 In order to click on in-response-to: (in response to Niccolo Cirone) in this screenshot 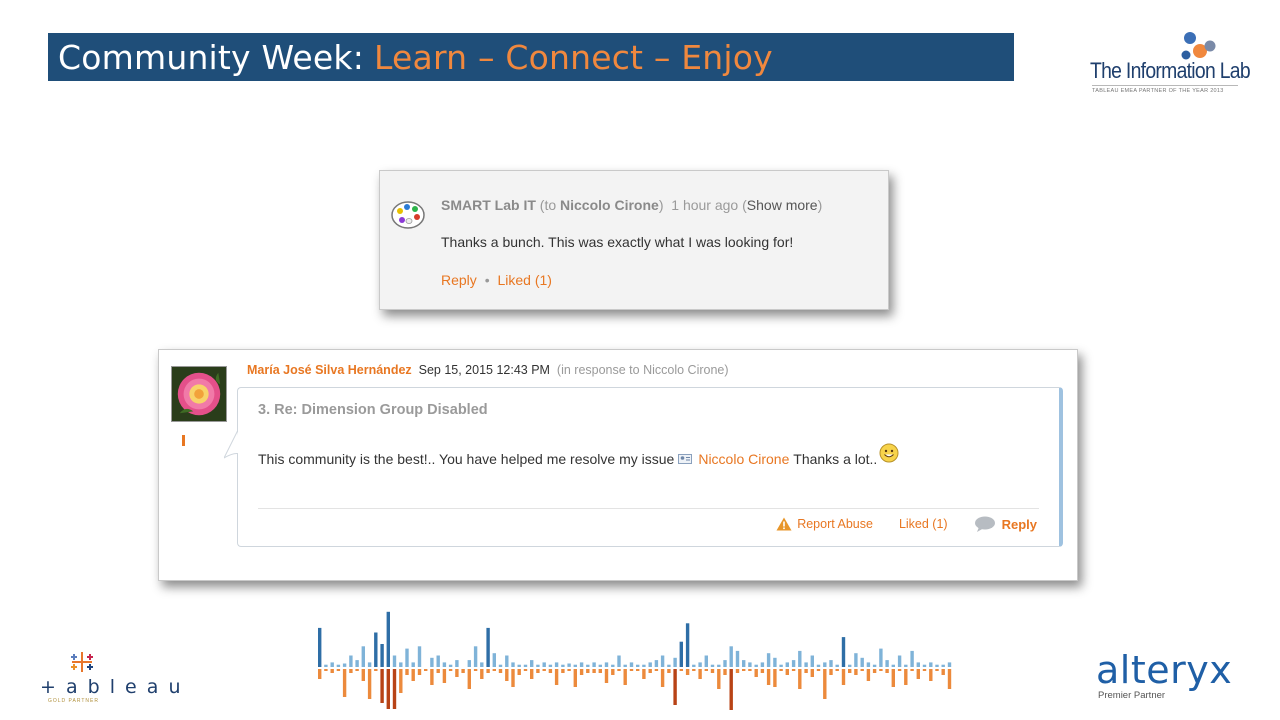, I will do `click(643, 370)`.